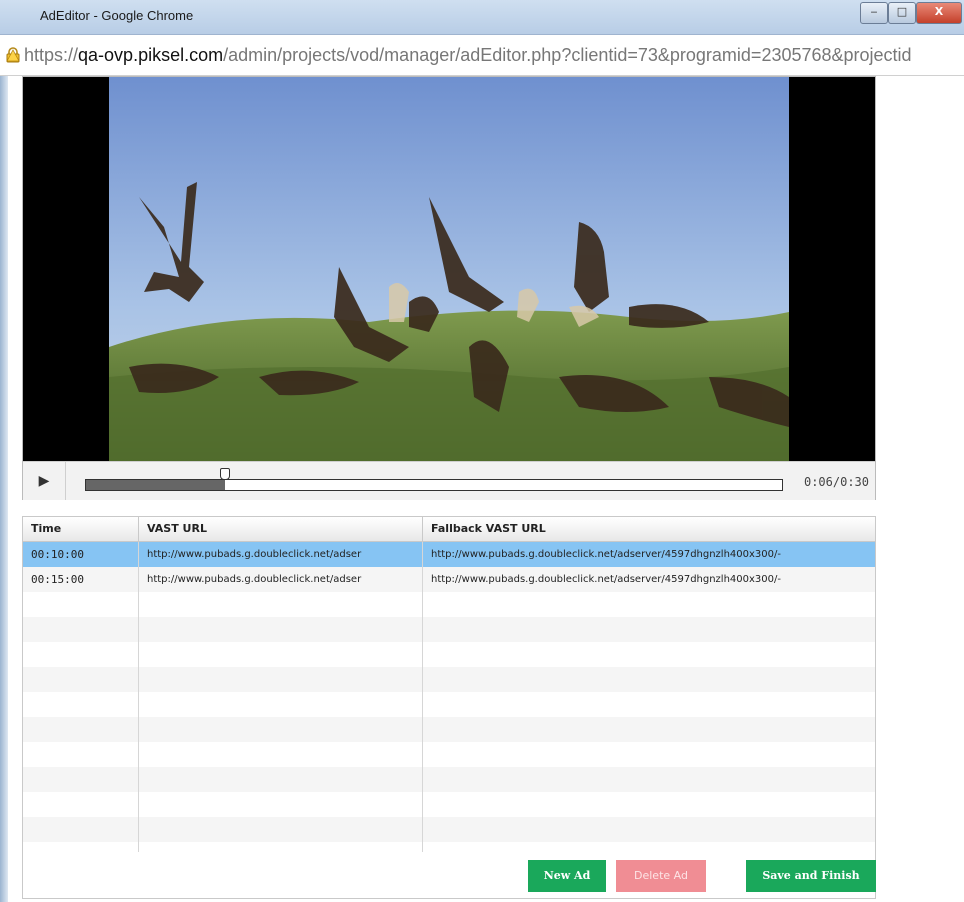 The width and height of the screenshot is (964, 902). Describe the element at coordinates (482, 17) in the screenshot. I see `window-titlebar: AdEditor - Google Chrome ‒ □ X` at that location.